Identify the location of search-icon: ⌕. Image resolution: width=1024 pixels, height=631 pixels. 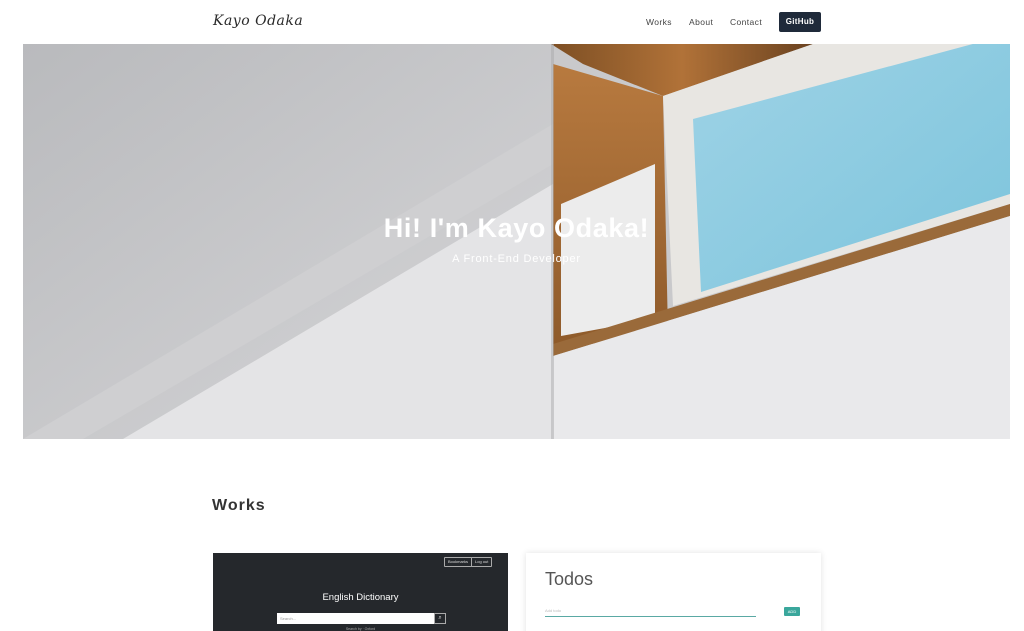
(440, 618).